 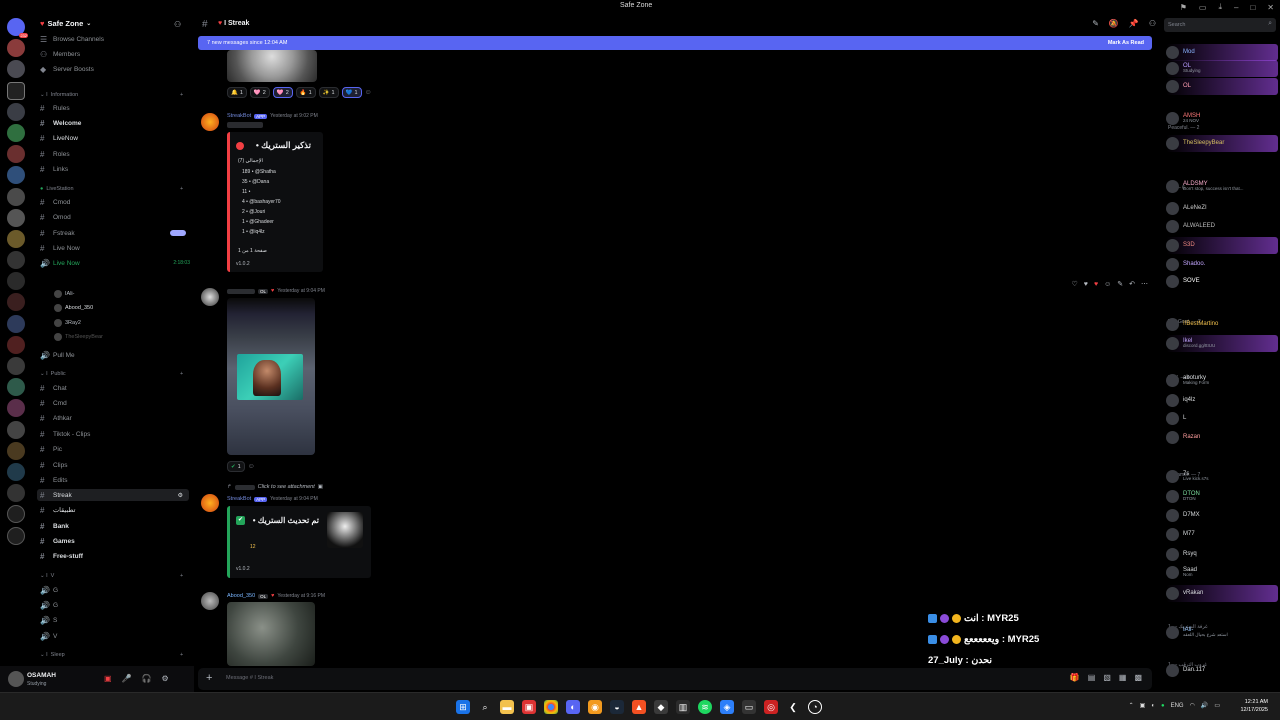 I want to click on channel-edits: # Edits, so click(x=53, y=480).